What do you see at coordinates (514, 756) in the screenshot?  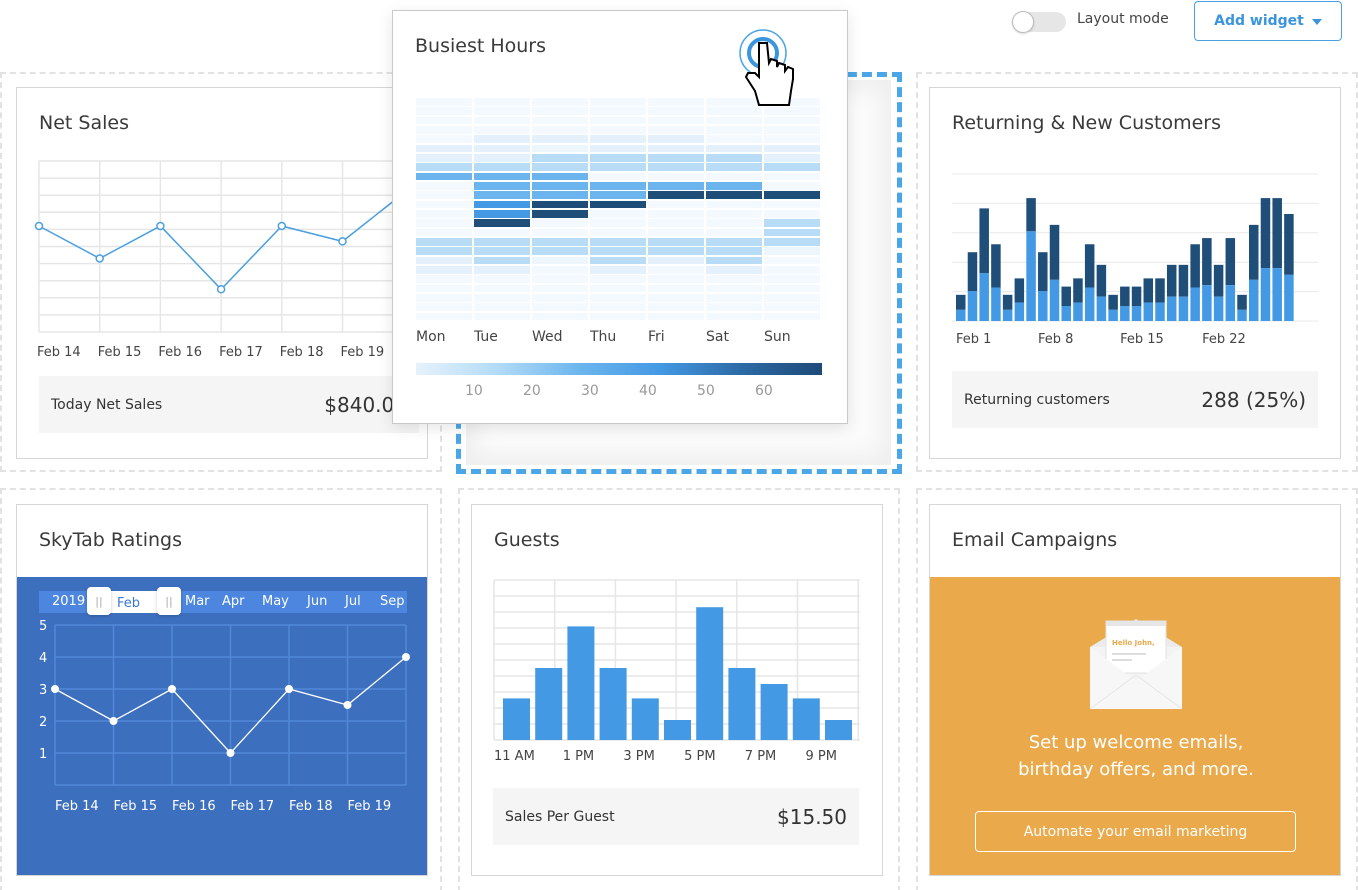 I see `x-tick-label: 11 AM` at bounding box center [514, 756].